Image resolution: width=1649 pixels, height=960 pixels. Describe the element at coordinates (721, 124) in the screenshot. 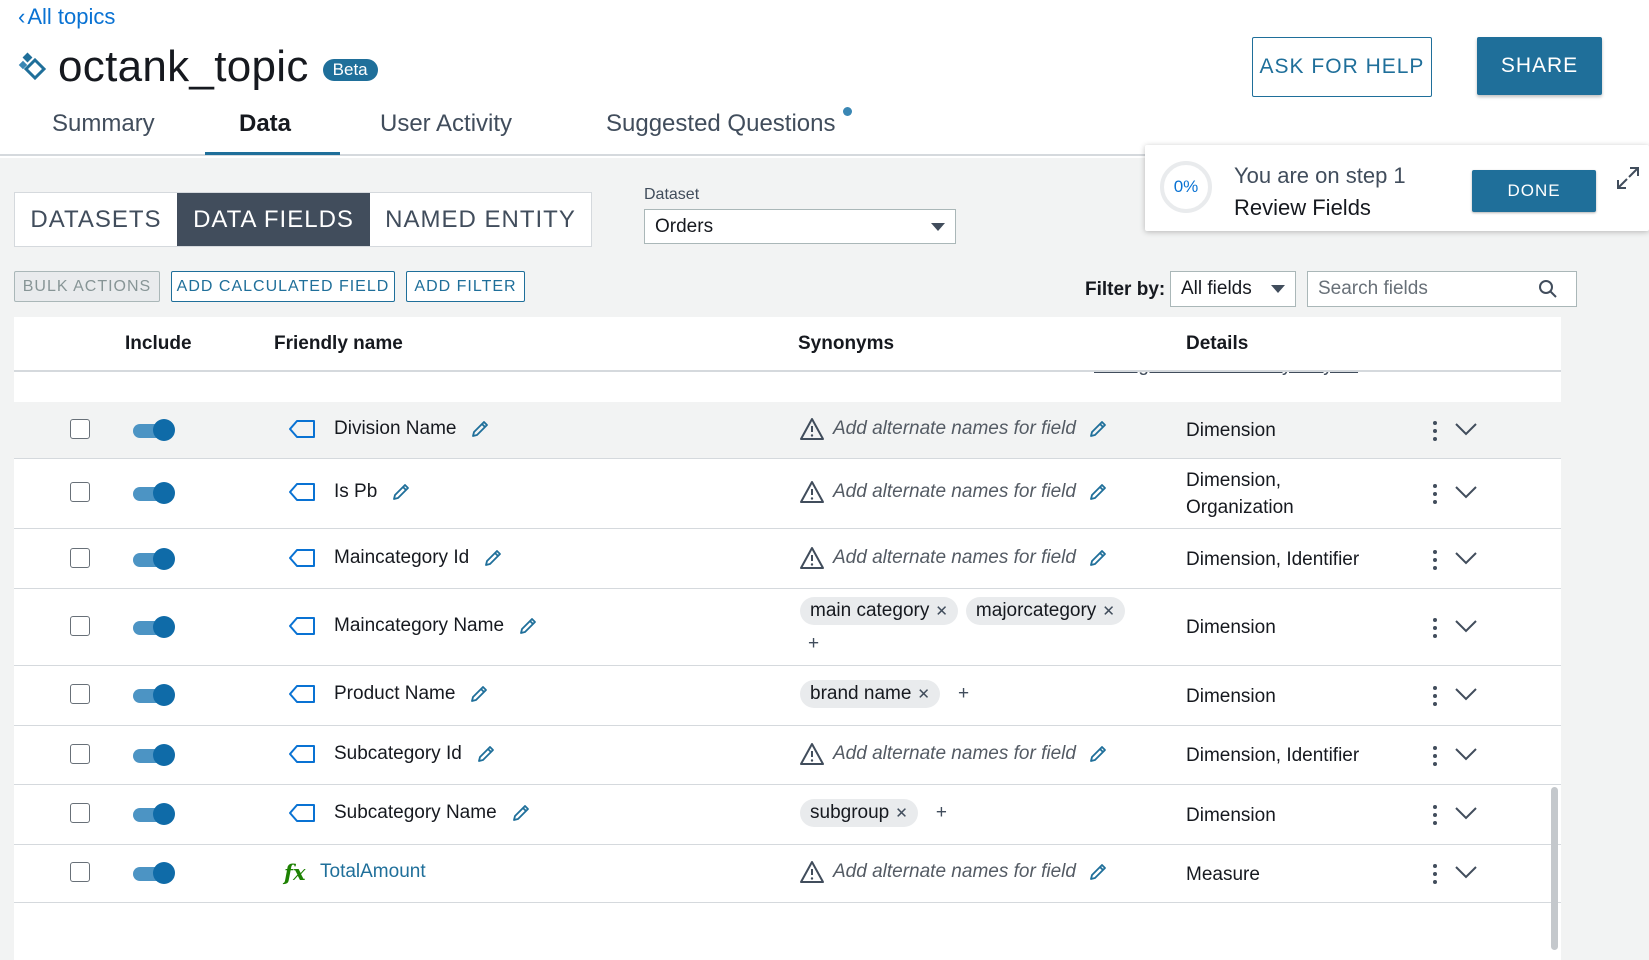

I see `tab-suggested-questions: Suggested Questions` at that location.